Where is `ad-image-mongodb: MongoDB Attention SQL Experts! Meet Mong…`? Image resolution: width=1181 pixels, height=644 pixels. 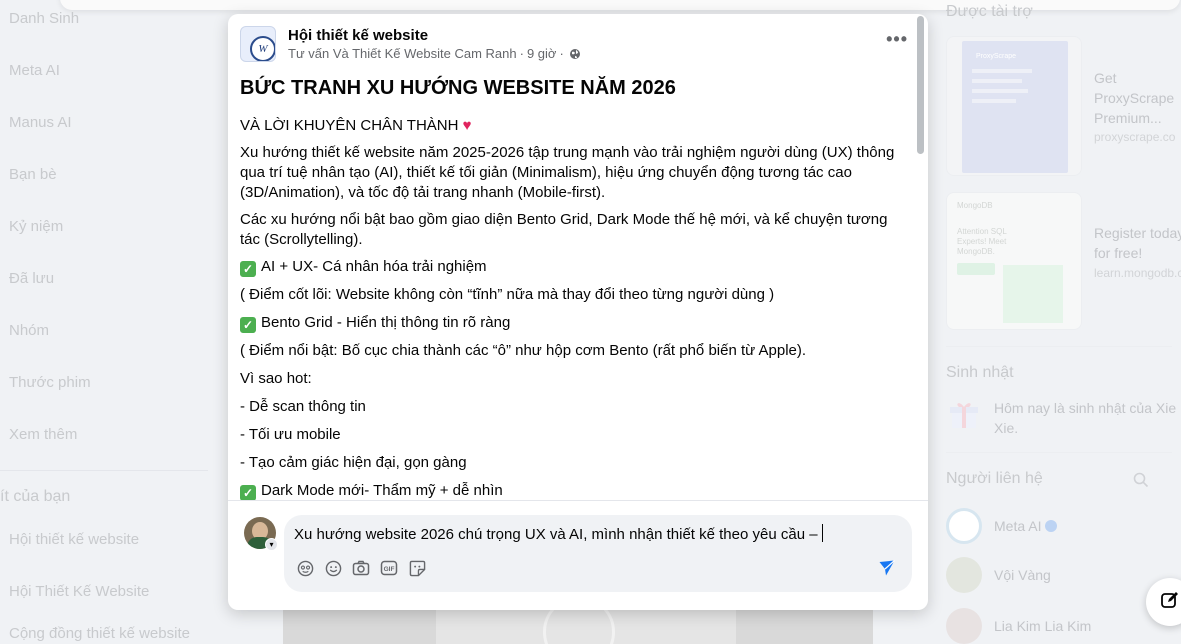
ad-image-mongodb: MongoDB Attention SQL Experts! Meet Mong… is located at coordinates (1014, 261).